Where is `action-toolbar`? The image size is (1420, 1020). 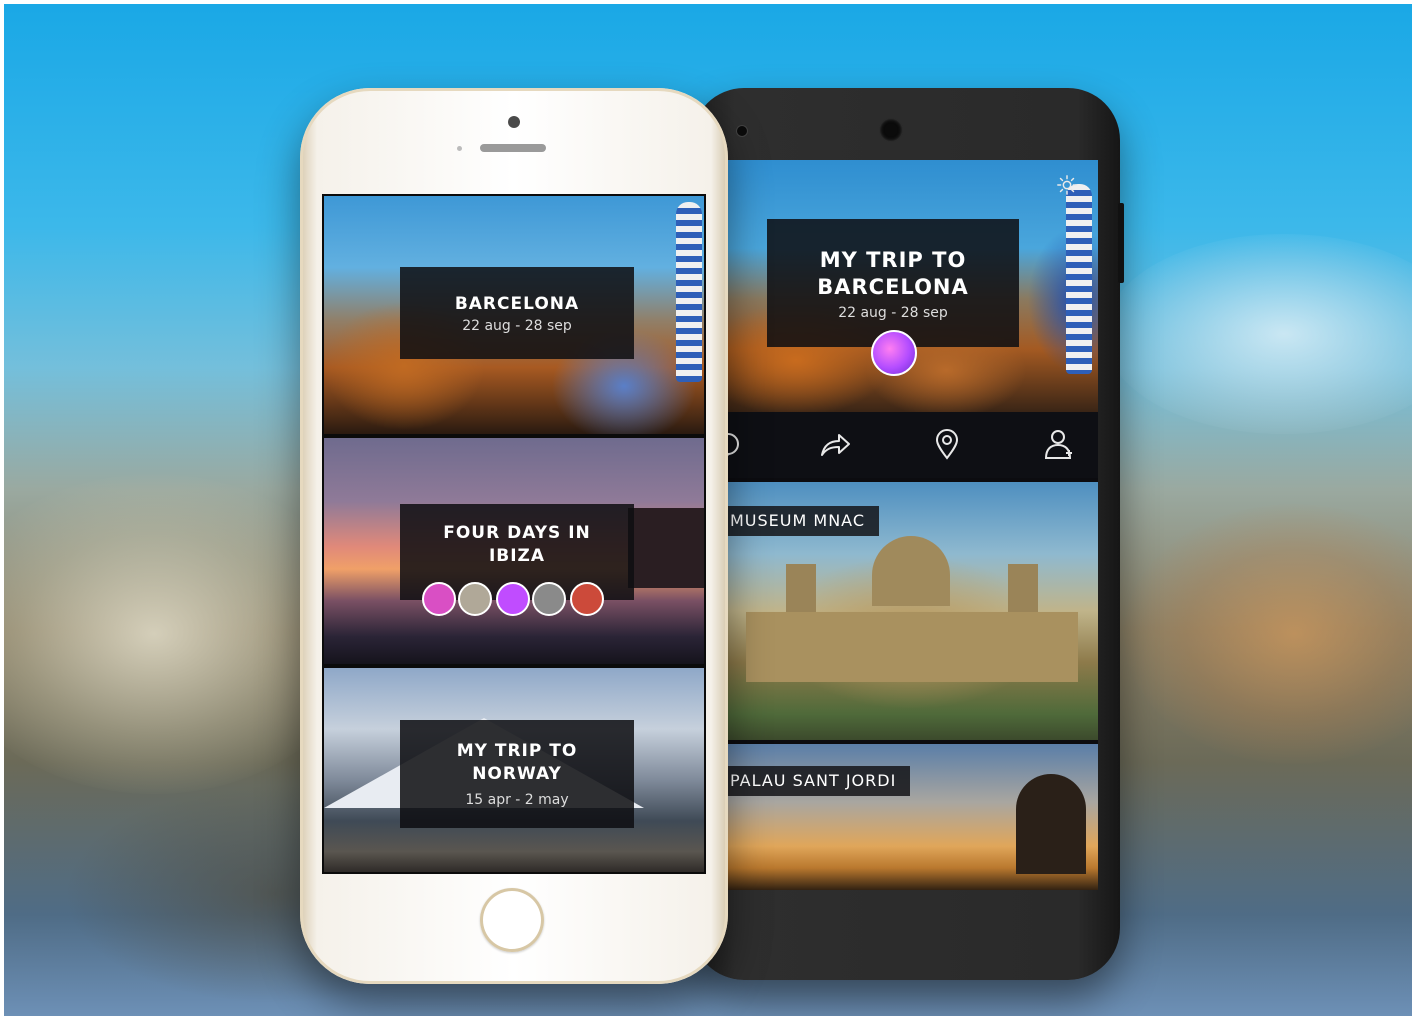
action-toolbar is located at coordinates (912, 445).